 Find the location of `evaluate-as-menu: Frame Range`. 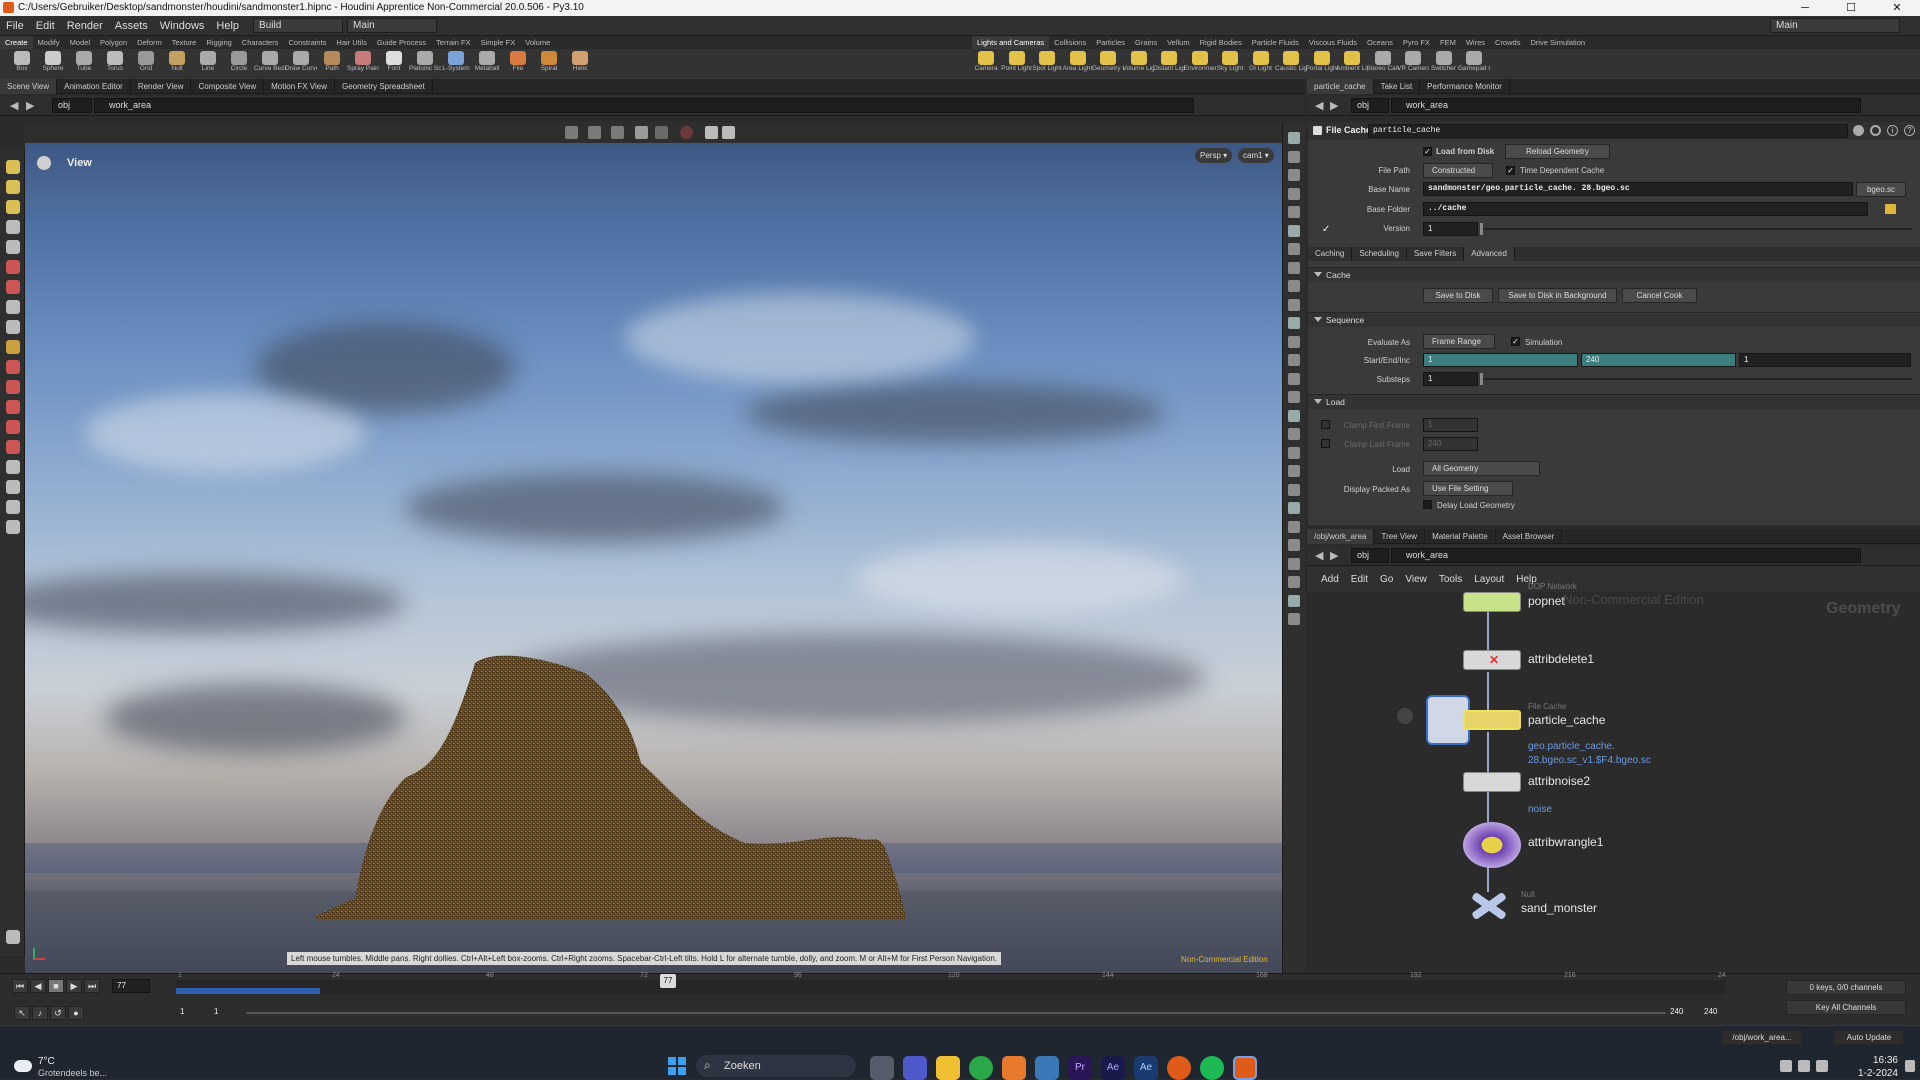

evaluate-as-menu: Frame Range is located at coordinates (1459, 341).